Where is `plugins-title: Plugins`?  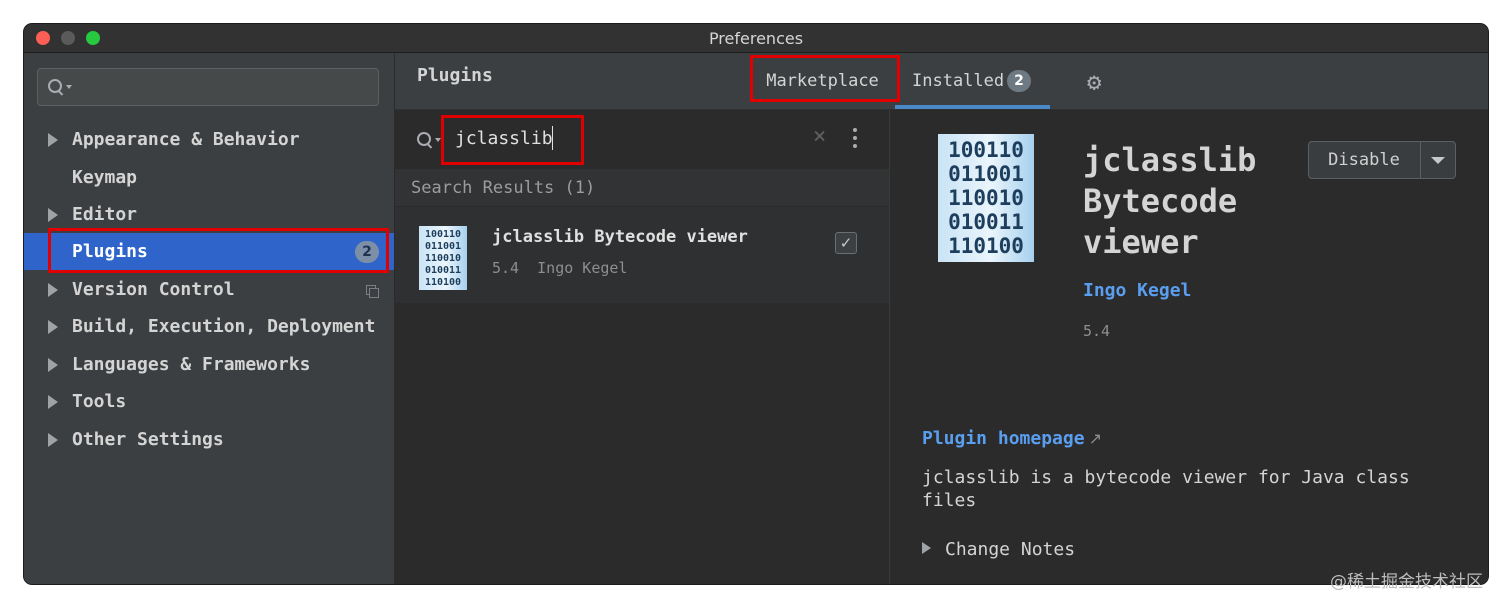 plugins-title: Plugins is located at coordinates (455, 75).